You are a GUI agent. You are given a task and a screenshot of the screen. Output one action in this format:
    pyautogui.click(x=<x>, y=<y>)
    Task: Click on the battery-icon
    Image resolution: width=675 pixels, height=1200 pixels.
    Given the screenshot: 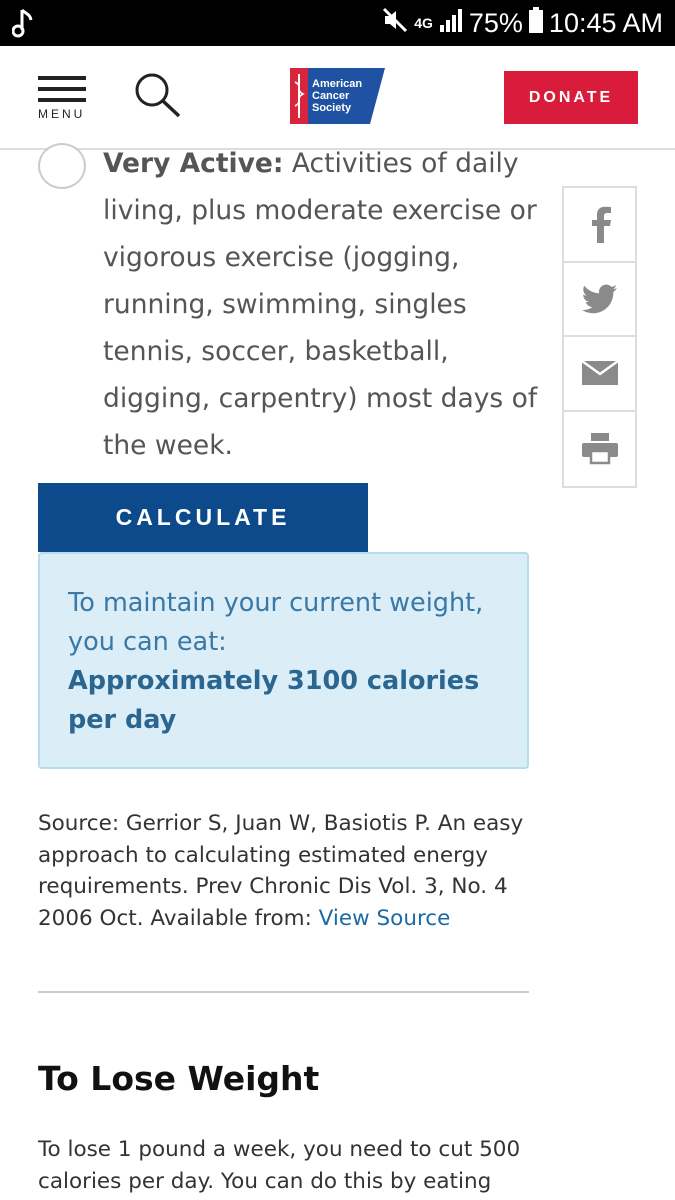 What is the action you would take?
    pyautogui.click(x=535, y=23)
    